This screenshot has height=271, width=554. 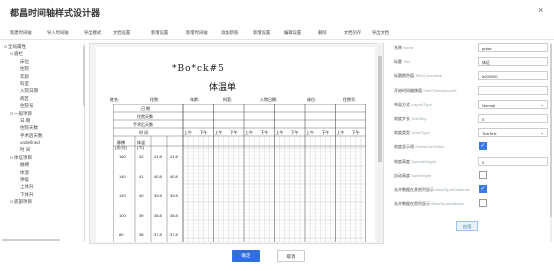 What do you see at coordinates (141, 215) in the screenshot?
I see `temp-scale: 39` at bounding box center [141, 215].